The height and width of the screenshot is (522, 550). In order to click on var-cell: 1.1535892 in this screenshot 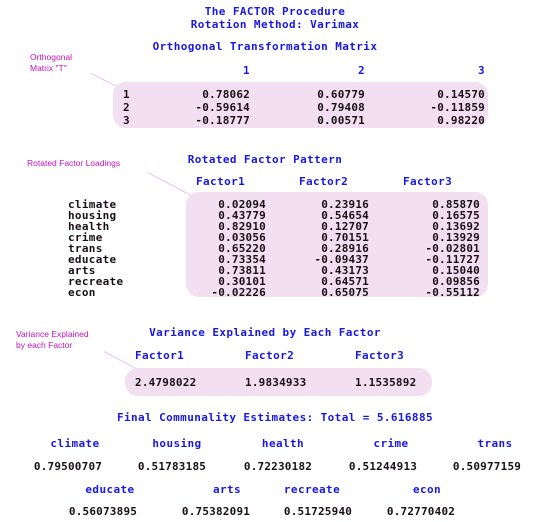, I will do `click(386, 382)`.